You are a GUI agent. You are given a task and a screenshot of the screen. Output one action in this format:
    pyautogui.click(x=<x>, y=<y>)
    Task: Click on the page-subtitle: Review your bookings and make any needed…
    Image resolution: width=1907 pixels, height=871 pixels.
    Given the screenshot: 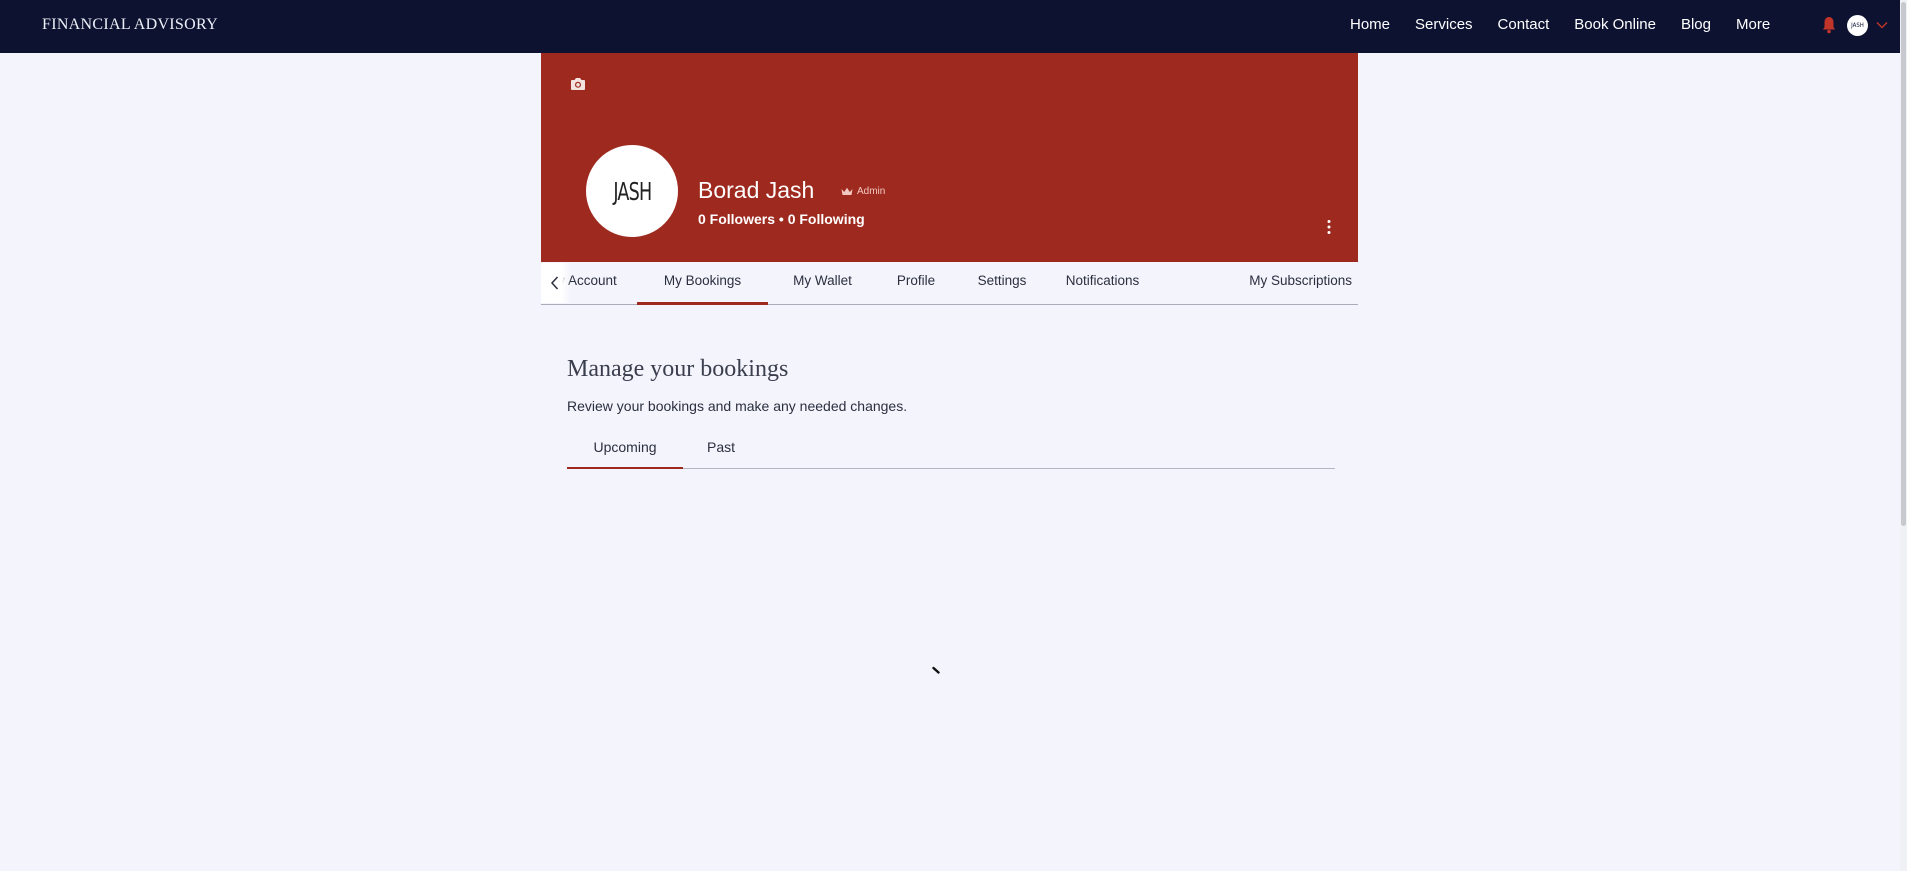 What is the action you would take?
    pyautogui.click(x=737, y=406)
    